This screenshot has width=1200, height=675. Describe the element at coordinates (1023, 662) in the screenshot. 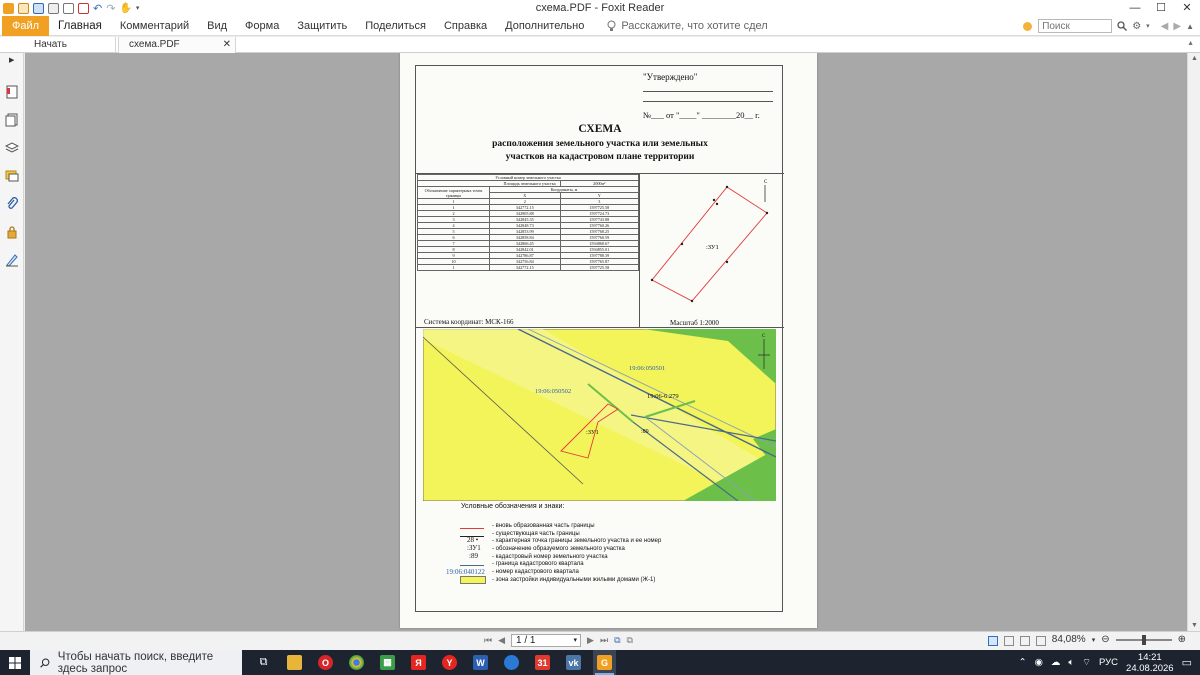

I see `tray-expand-icon: ⌃` at that location.